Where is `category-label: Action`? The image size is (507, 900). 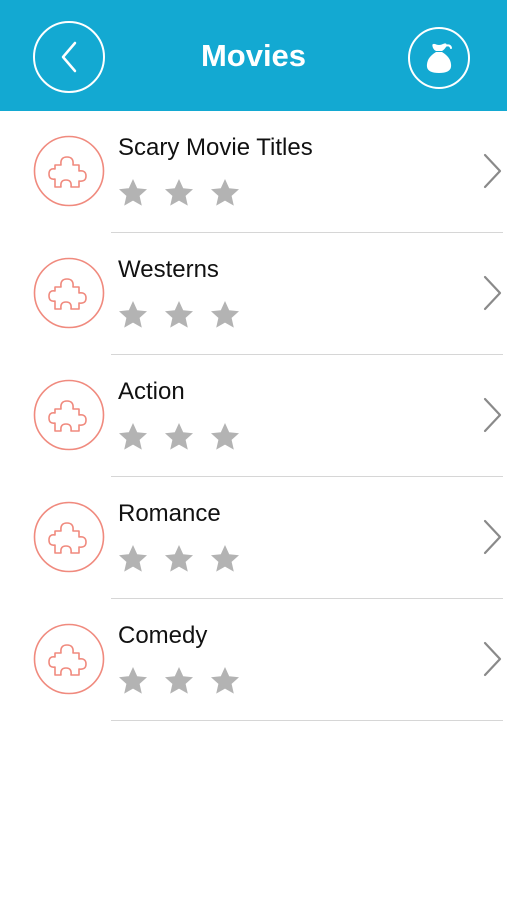 category-label: Action is located at coordinates (151, 391).